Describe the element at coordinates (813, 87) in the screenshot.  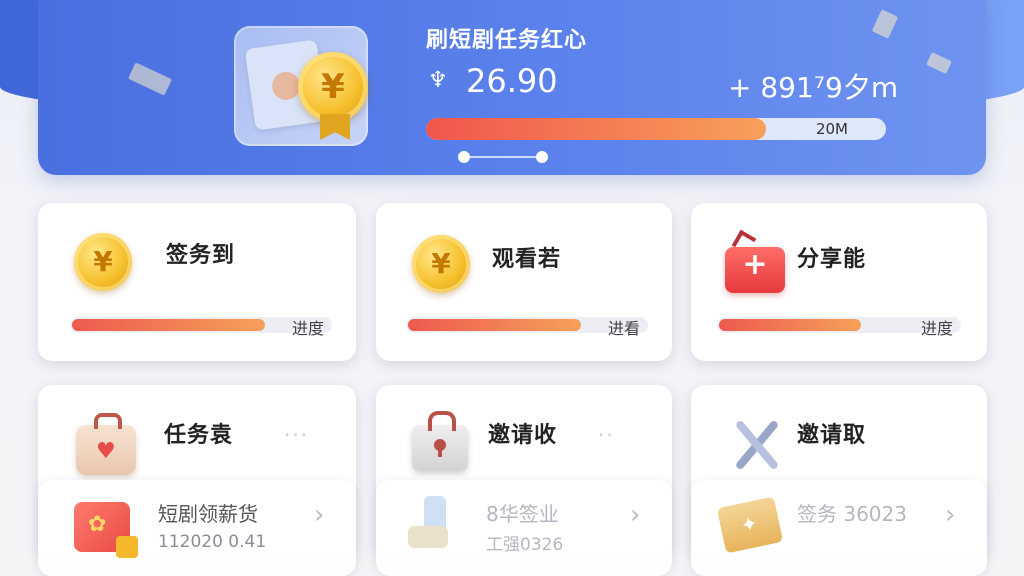
I see `banner-extra-value: + 891⁷9夕m` at that location.